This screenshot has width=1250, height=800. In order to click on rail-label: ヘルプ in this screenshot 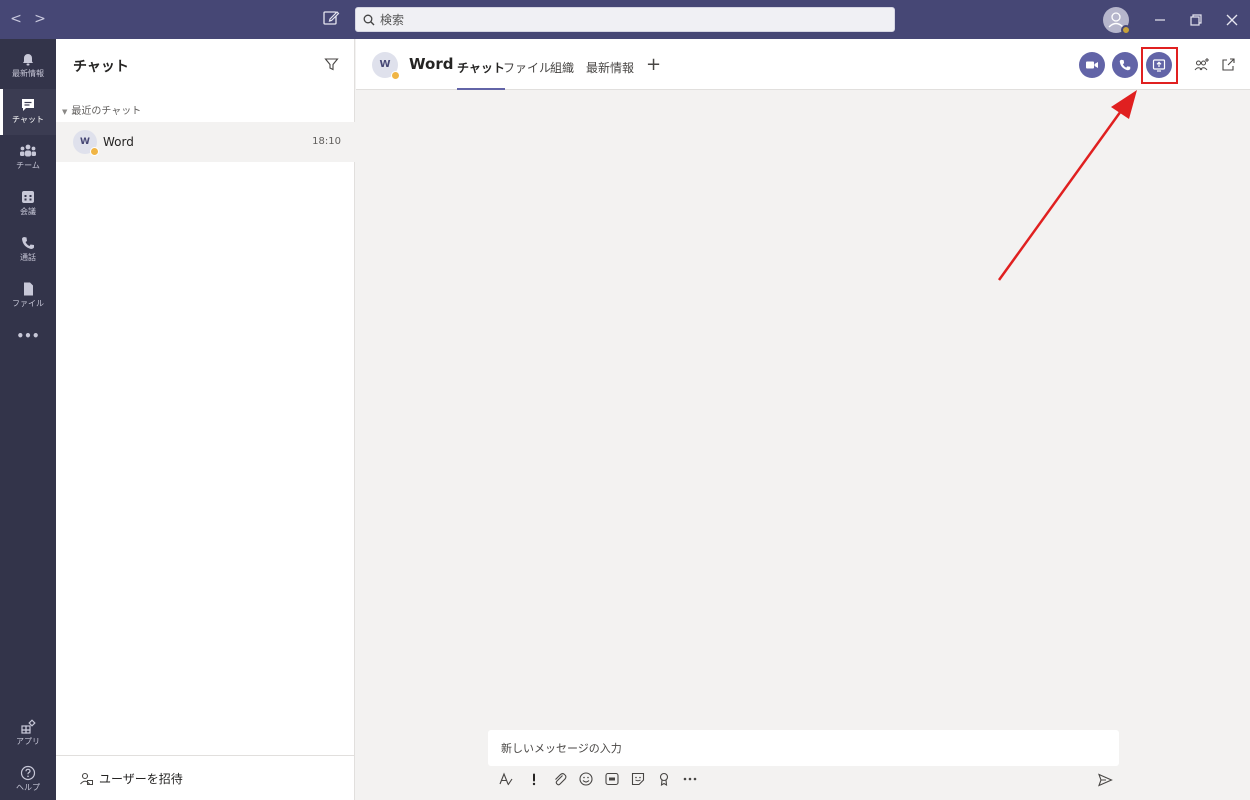, I will do `click(28, 787)`.